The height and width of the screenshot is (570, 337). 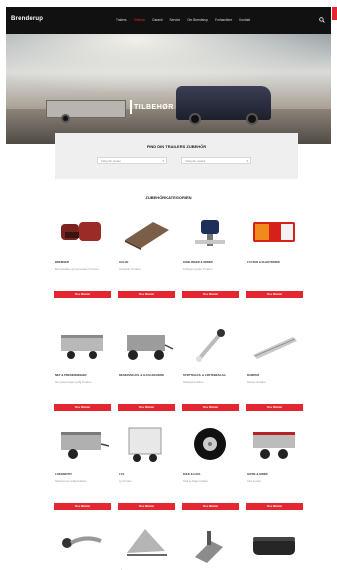 I want to click on nav-item-trailers: Trailers, so click(x=121, y=20).